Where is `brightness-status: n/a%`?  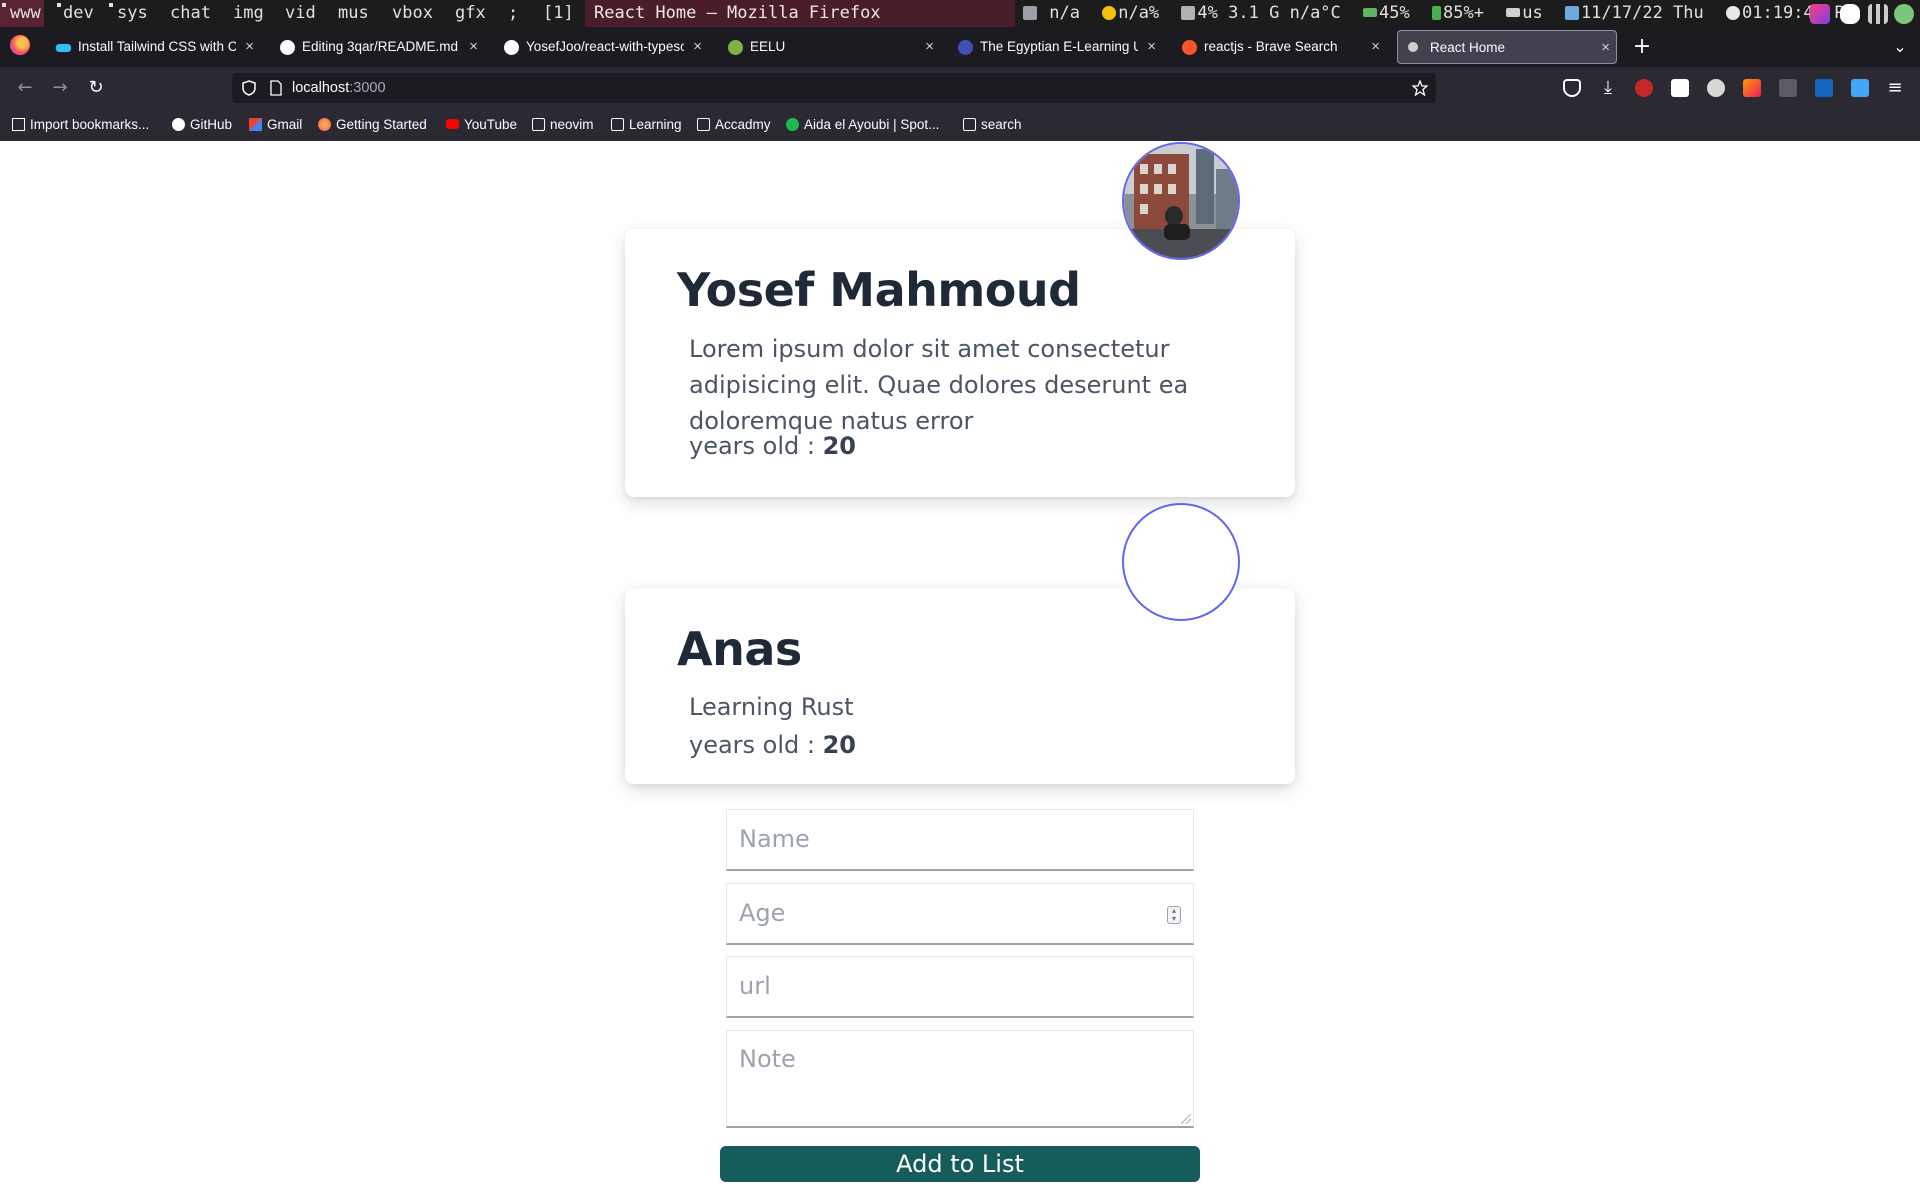
brightness-status: n/a% is located at coordinates (1130, 13).